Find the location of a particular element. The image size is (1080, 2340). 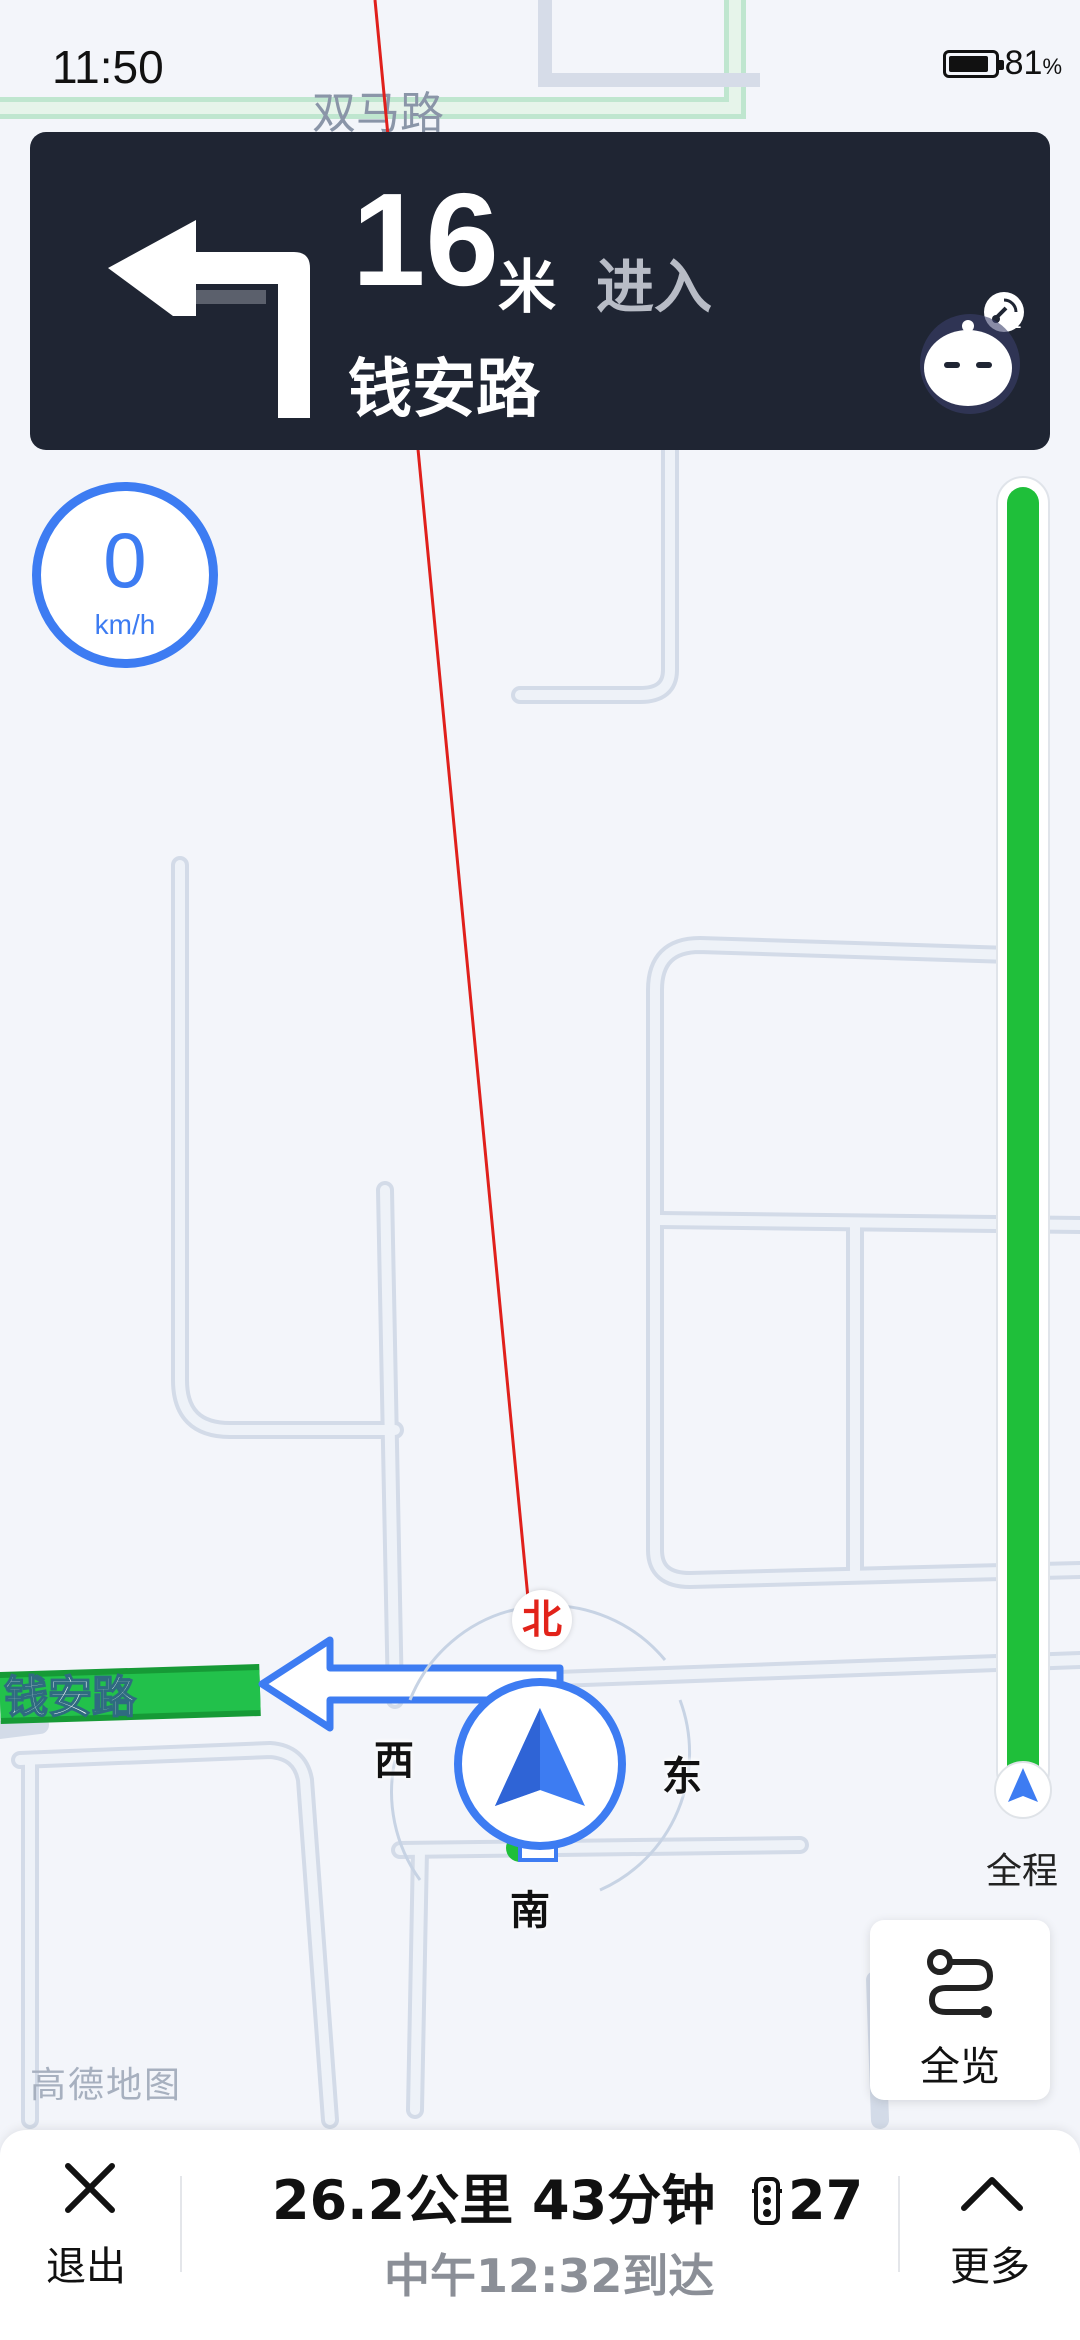

route-progress-bar is located at coordinates (1023, 1147).